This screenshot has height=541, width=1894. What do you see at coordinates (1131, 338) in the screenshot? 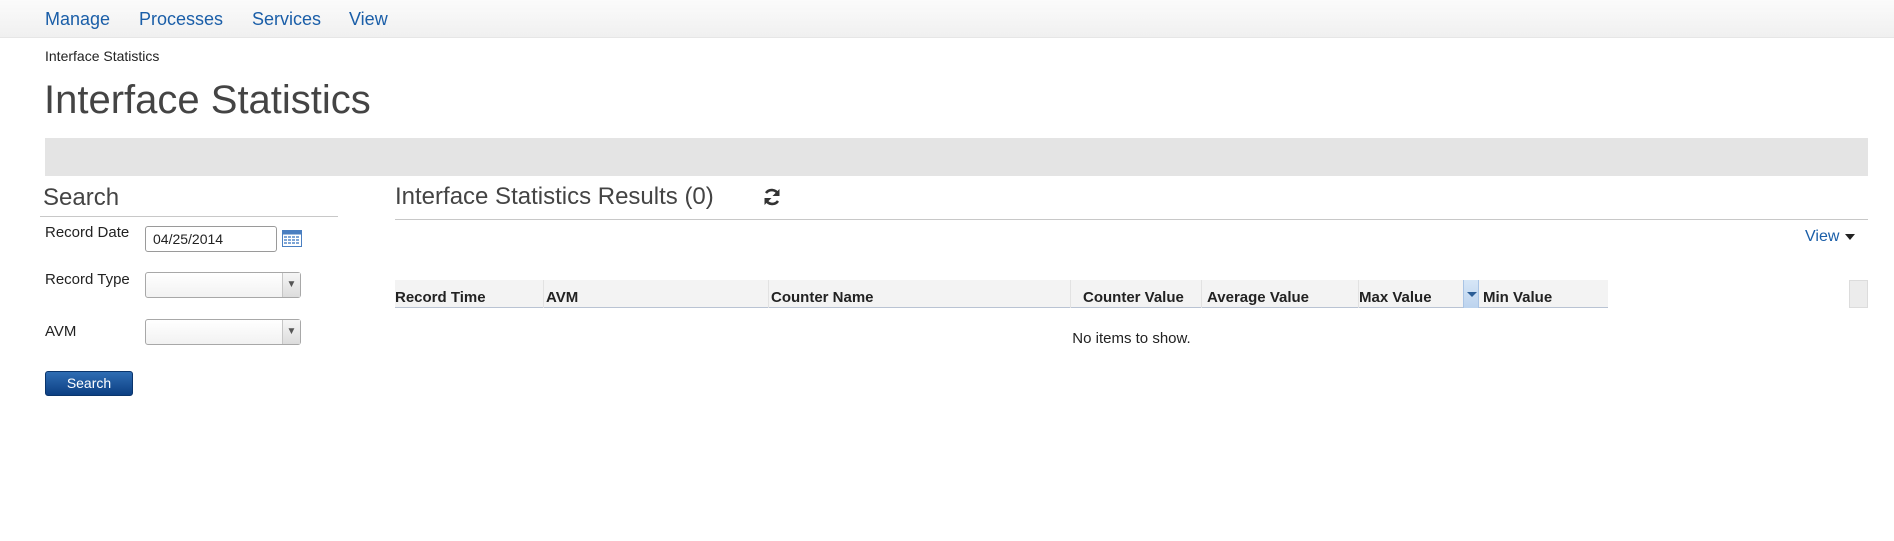
I see `empty-results-message: No items to show.` at bounding box center [1131, 338].